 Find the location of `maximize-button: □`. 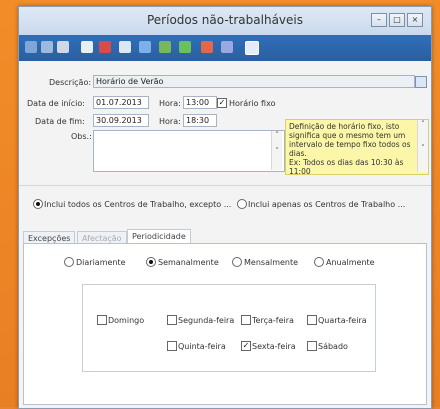

maximize-button: □ is located at coordinates (397, 20).